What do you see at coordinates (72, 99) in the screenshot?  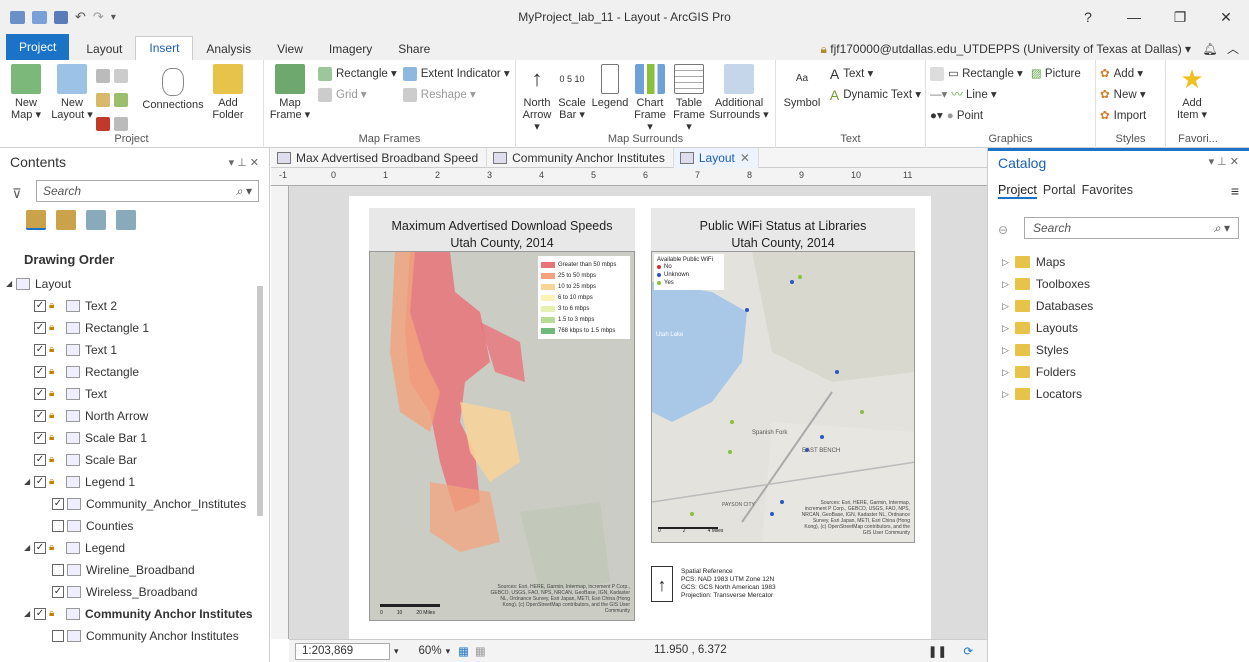 I see `new-layout-button: New Layout ▾` at bounding box center [72, 99].